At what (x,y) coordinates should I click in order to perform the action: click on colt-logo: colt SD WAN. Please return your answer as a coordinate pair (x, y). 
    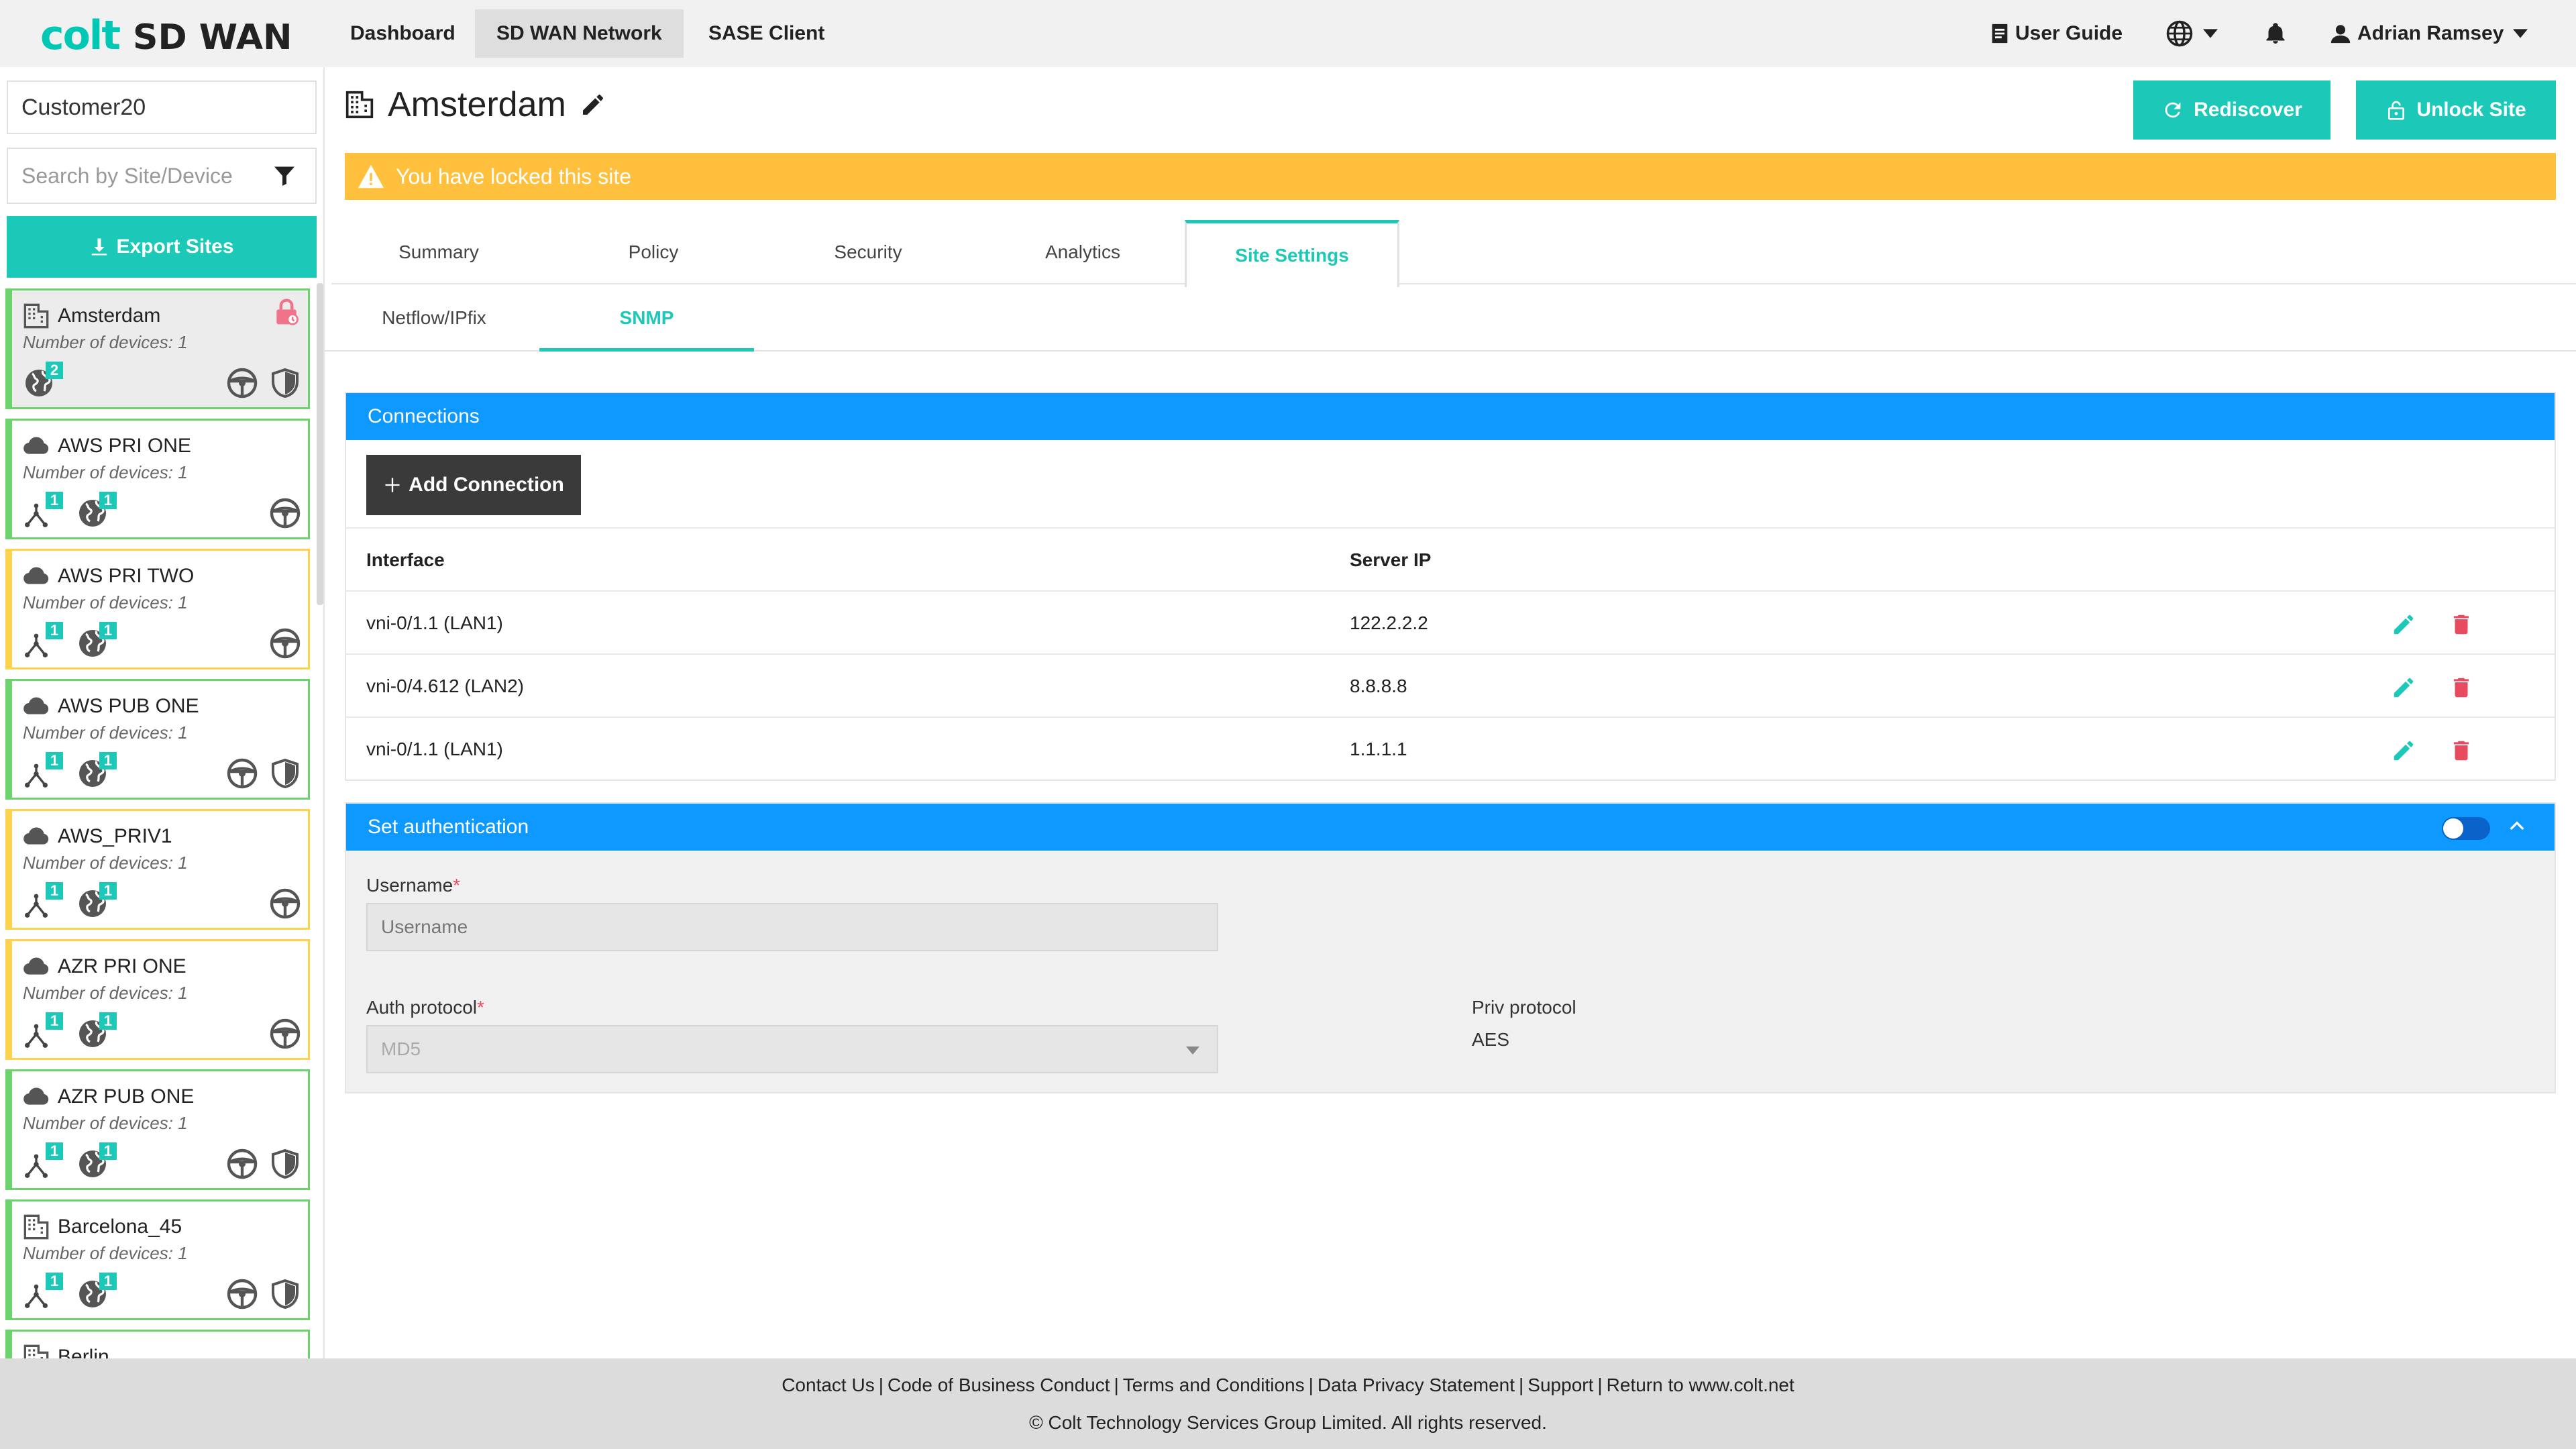
    Looking at the image, I should click on (166, 35).